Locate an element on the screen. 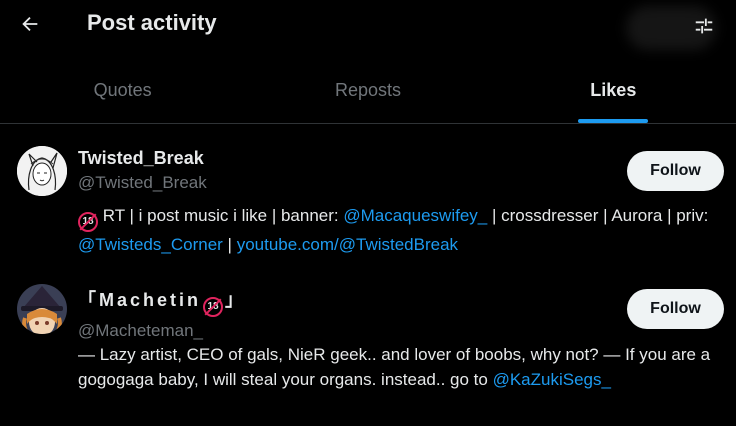  arrow-left-icon is located at coordinates (30, 24).